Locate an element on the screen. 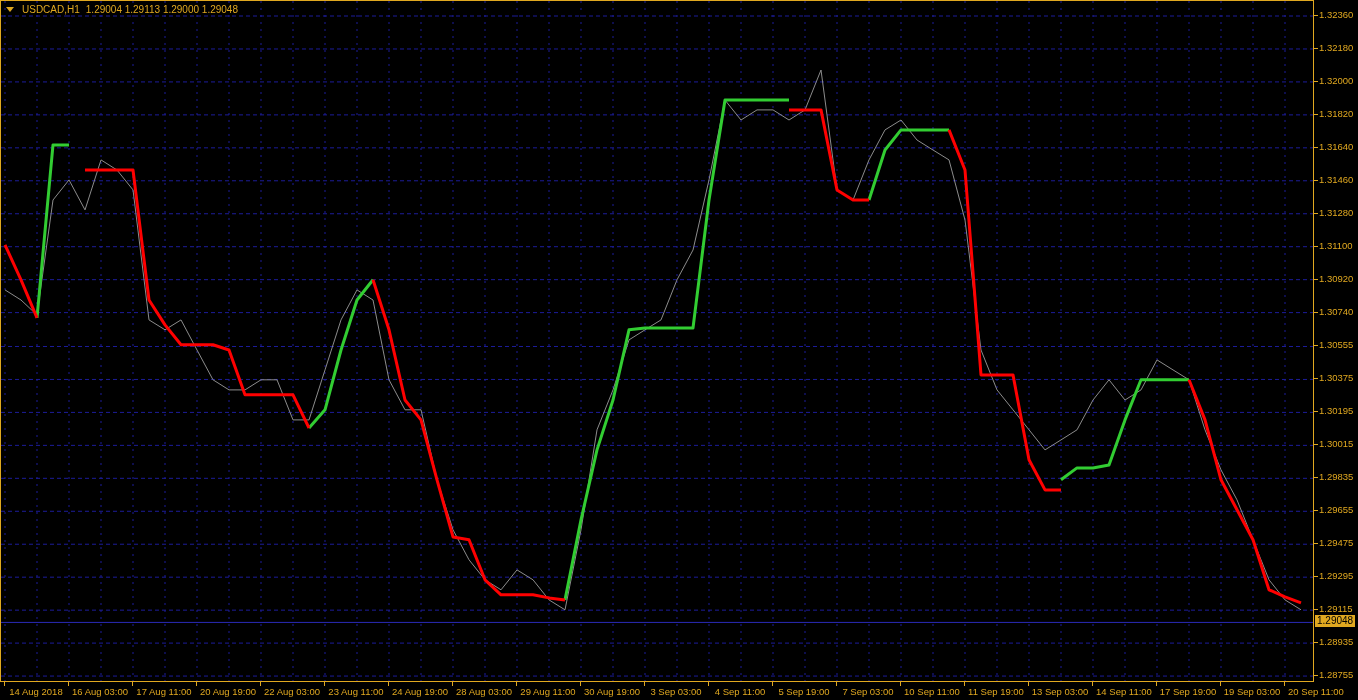 The width and height of the screenshot is (1358, 700). price-label: 1.30015 is located at coordinates (1336, 444).